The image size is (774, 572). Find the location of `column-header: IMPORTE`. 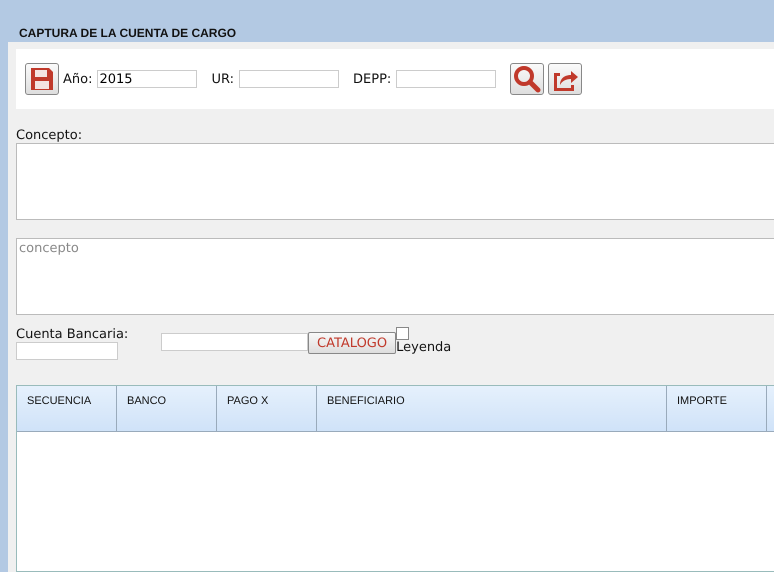

column-header: IMPORTE is located at coordinates (717, 408).